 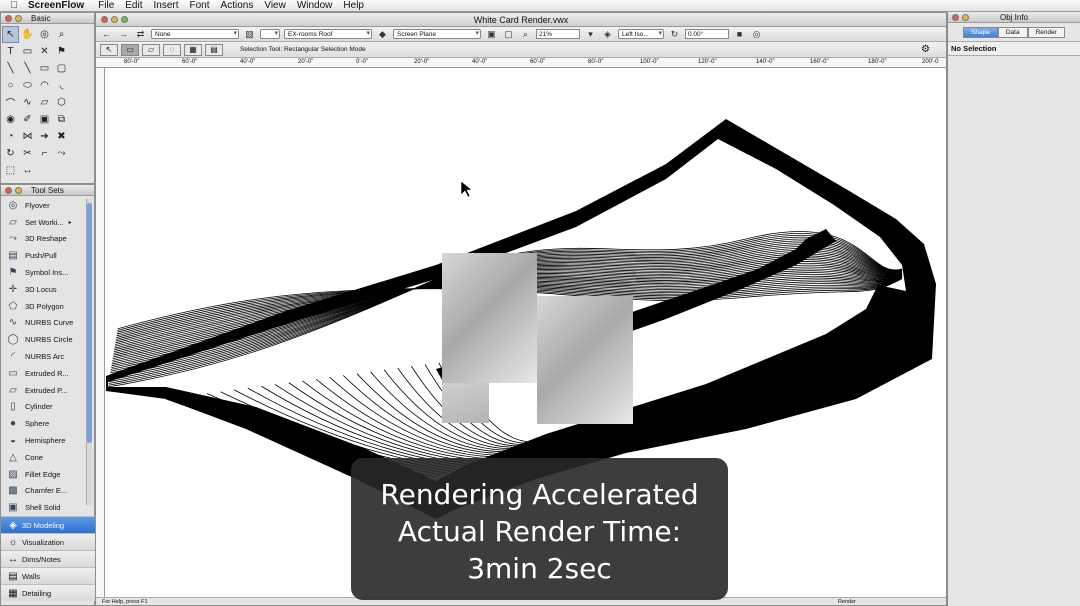 What do you see at coordinates (61, 102) in the screenshot?
I see `regular-polygon-icon: ⬡` at bounding box center [61, 102].